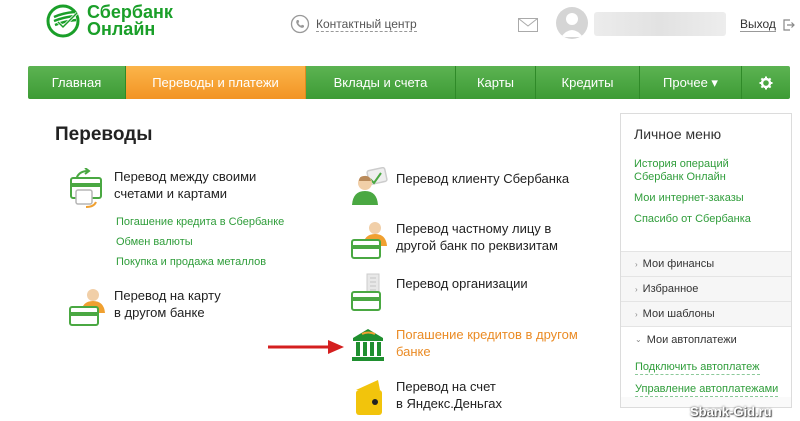  Describe the element at coordinates (87, 307) in the screenshot. I see `card-transfer-person-icon` at that location.